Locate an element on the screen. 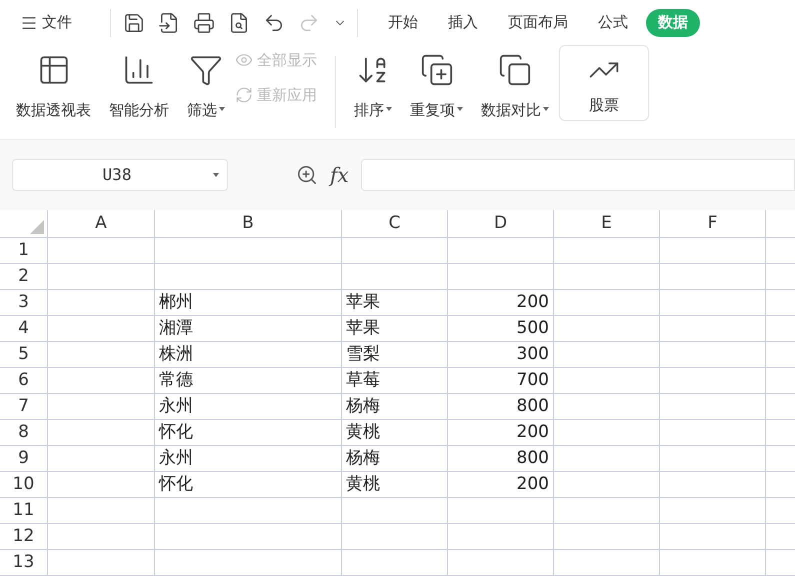 This screenshot has width=795, height=581. refresh-icon is located at coordinates (244, 95).